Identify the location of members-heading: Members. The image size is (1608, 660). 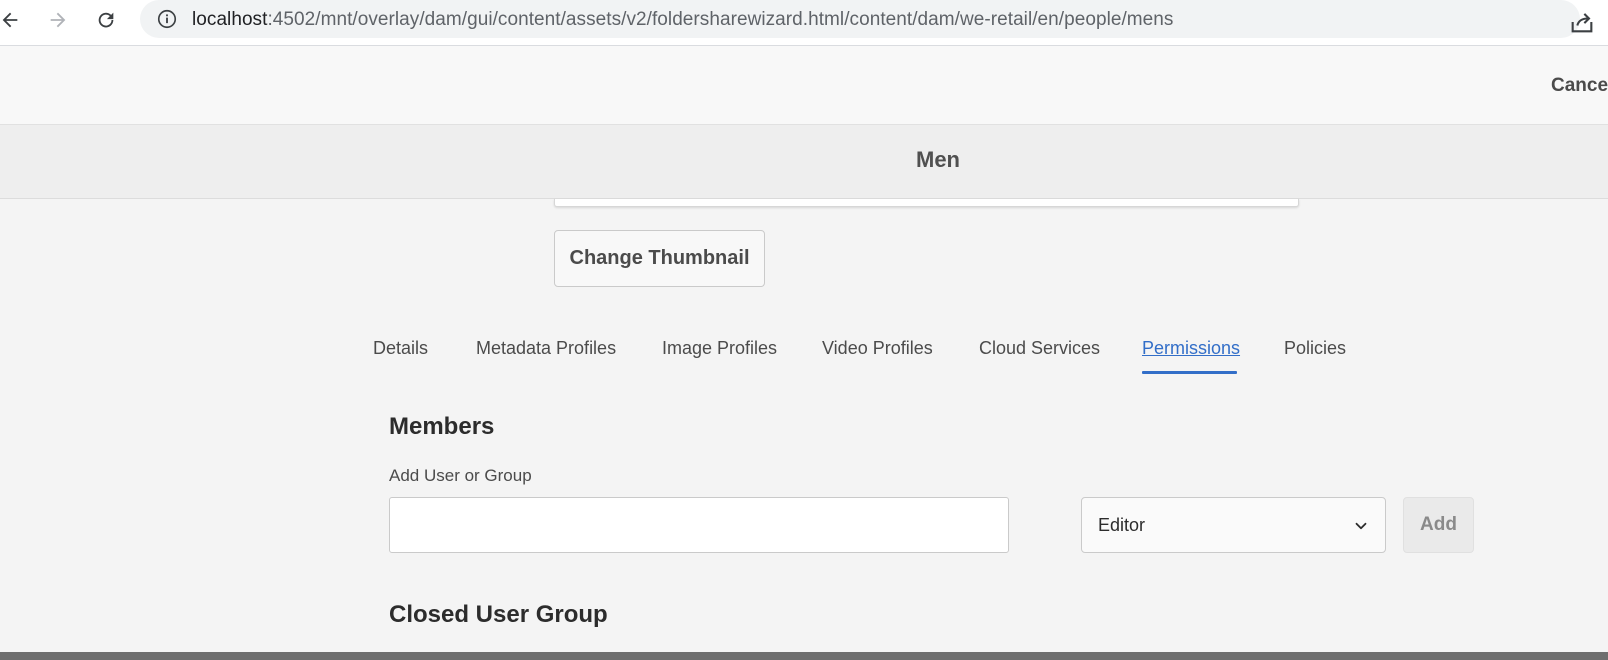
(442, 426).